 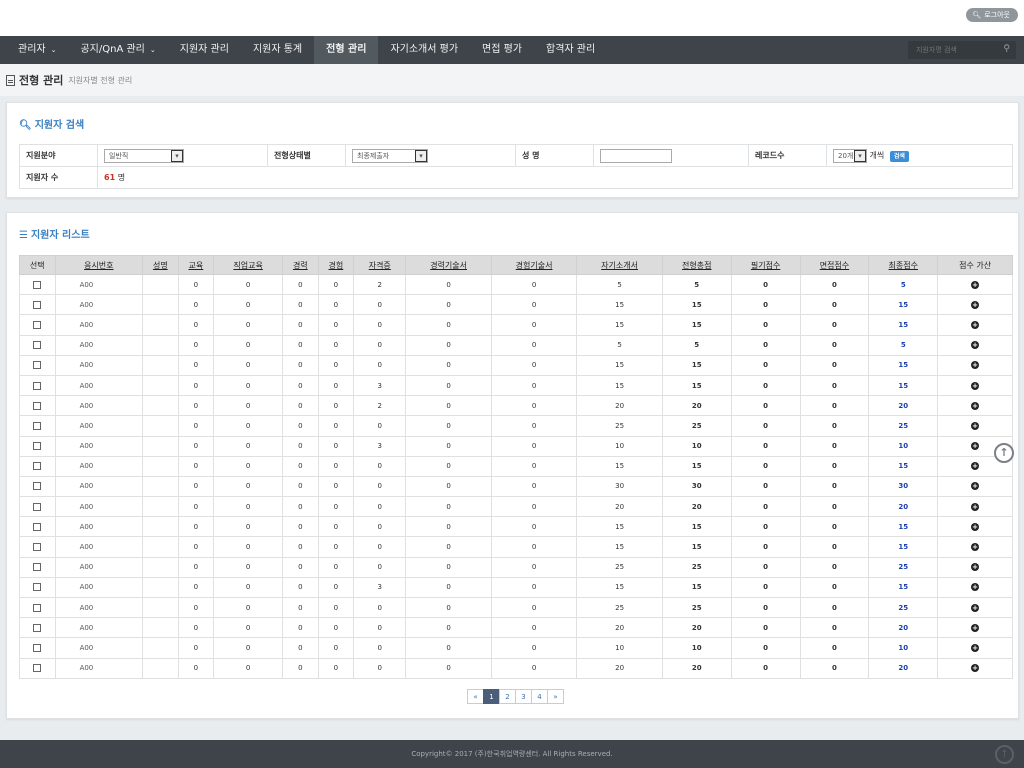 I want to click on page-button: », so click(x=555, y=696).